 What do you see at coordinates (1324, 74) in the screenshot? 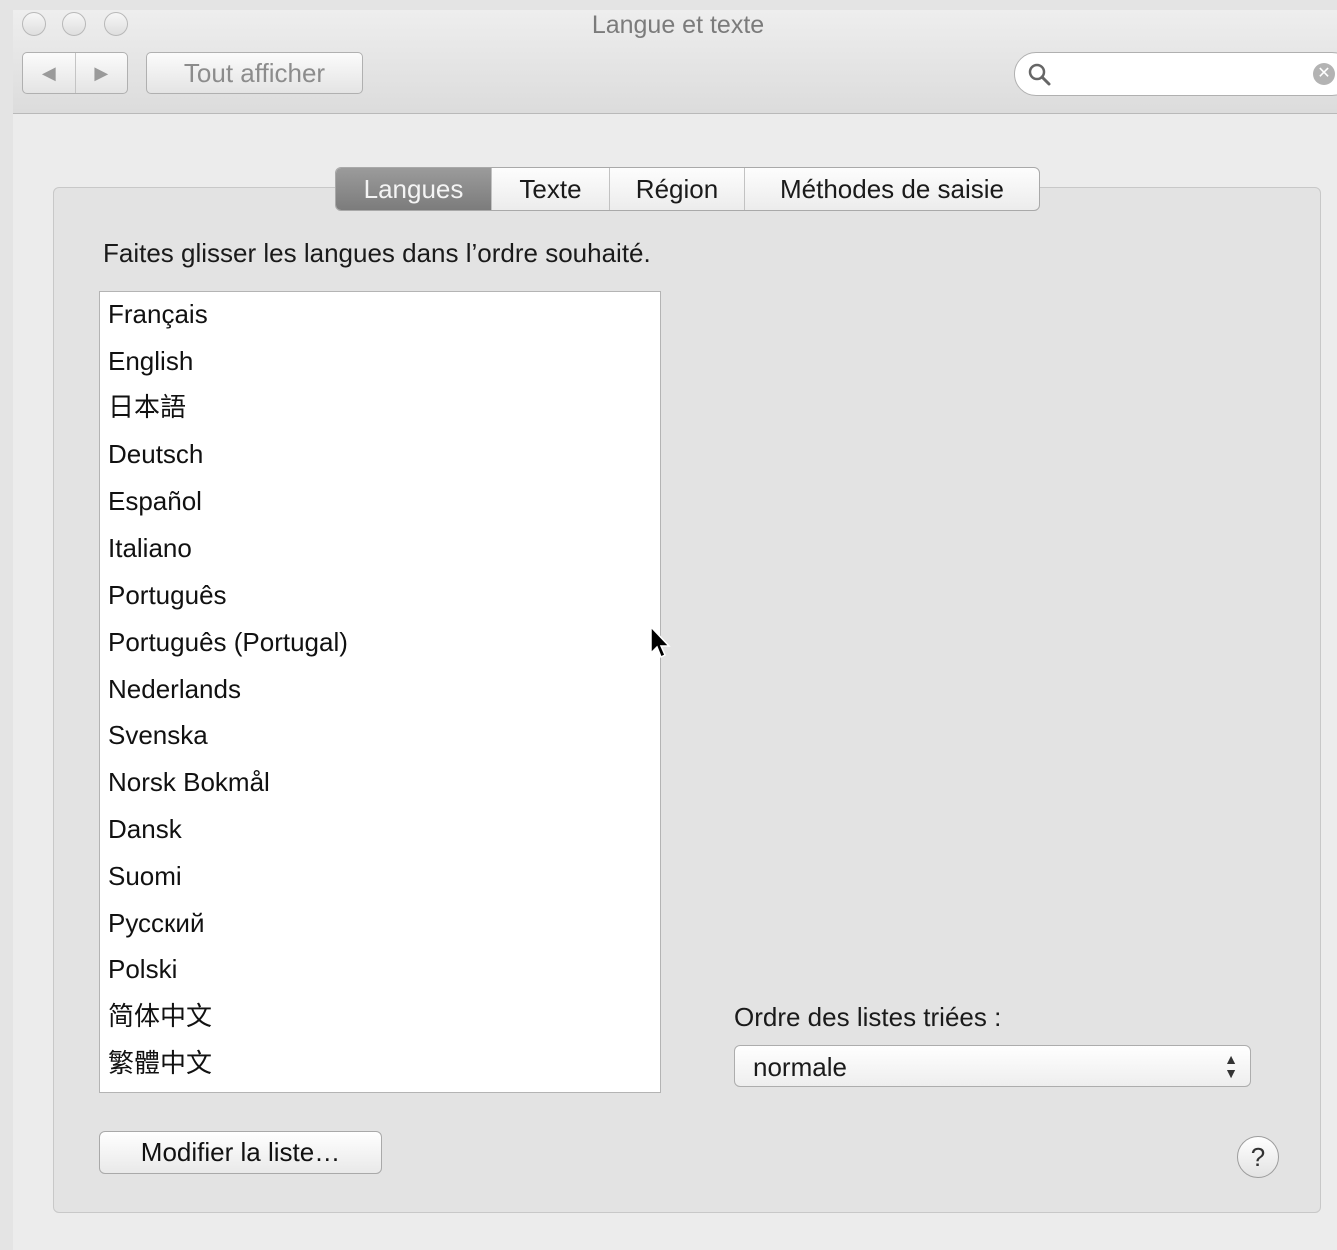
I see `clear-search-icon: ✕` at bounding box center [1324, 74].